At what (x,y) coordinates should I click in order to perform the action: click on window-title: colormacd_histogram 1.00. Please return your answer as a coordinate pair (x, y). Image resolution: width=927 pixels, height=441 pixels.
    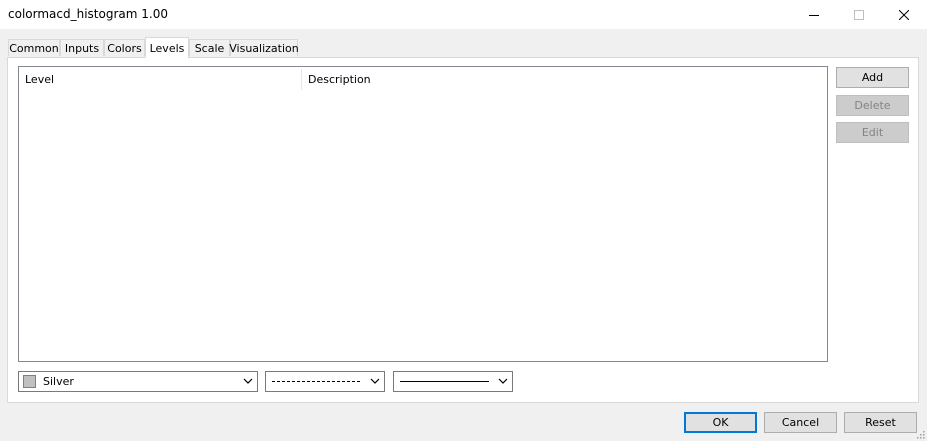
    Looking at the image, I should click on (88, 14).